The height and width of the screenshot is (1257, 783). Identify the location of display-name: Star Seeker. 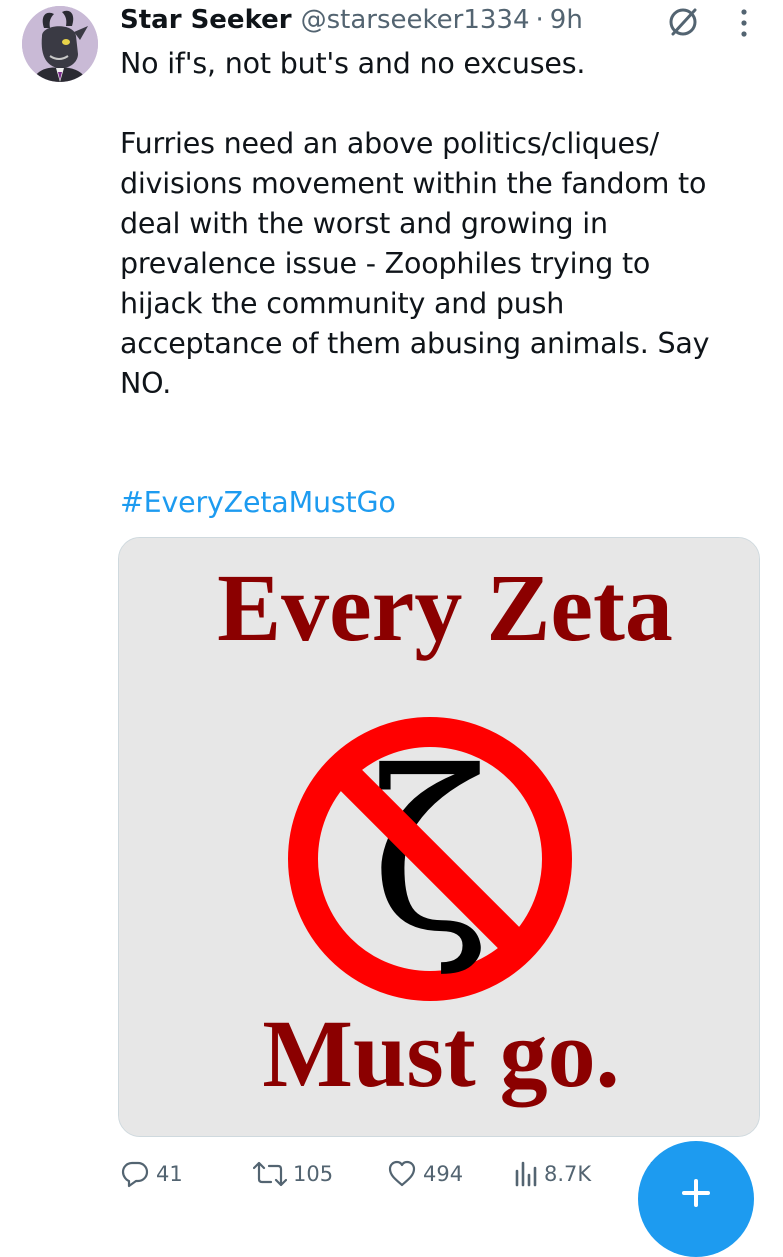
(206, 20).